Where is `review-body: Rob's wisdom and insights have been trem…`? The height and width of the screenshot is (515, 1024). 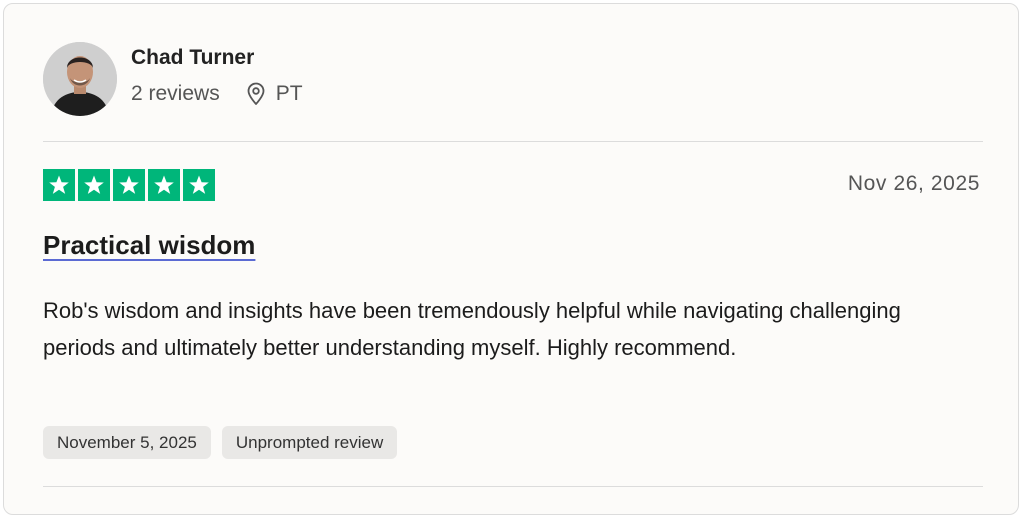
review-body: Rob's wisdom and insights have been trem… is located at coordinates (472, 329).